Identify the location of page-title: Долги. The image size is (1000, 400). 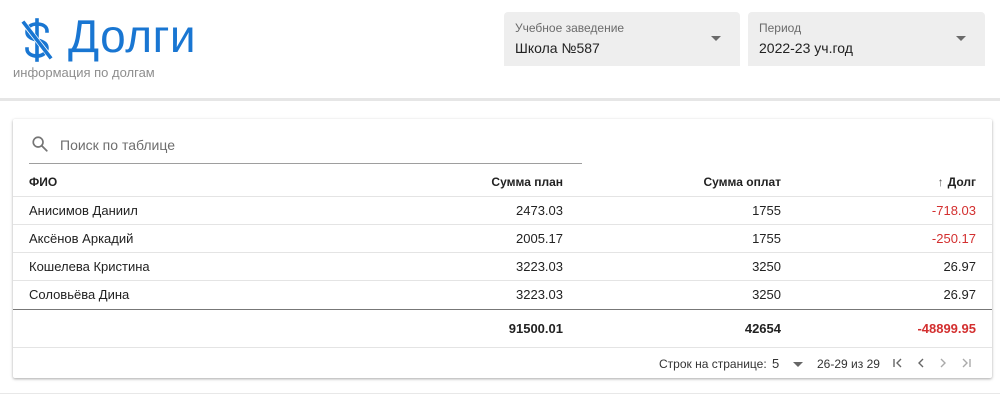
(132, 36).